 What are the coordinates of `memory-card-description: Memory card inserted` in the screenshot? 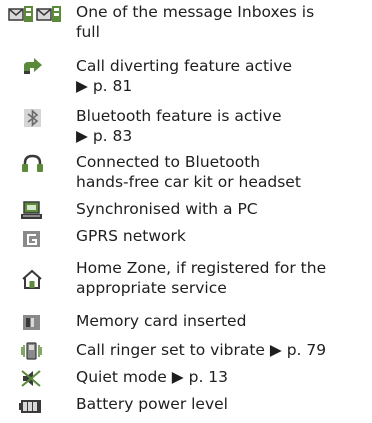 It's located at (161, 321).